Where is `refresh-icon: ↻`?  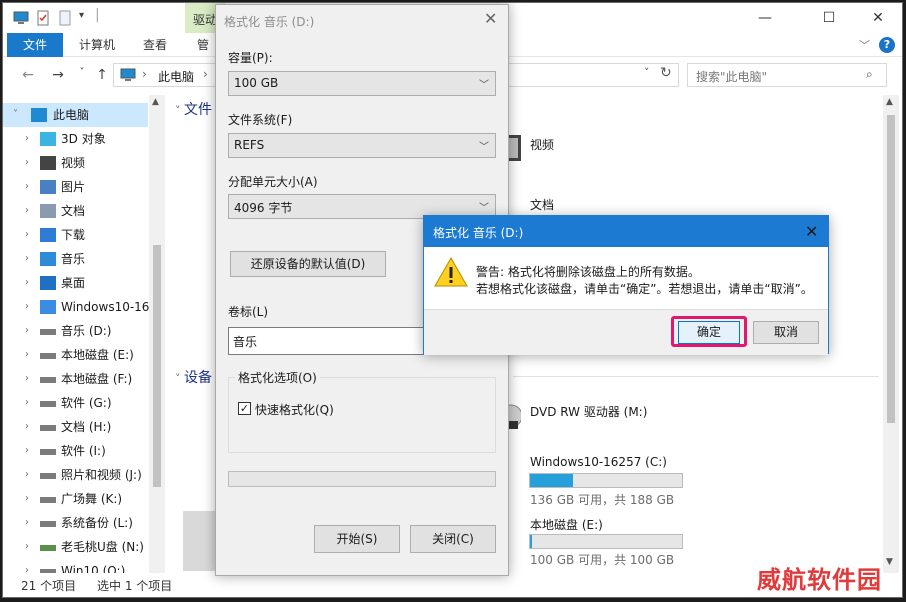
refresh-icon: ↻ is located at coordinates (666, 73).